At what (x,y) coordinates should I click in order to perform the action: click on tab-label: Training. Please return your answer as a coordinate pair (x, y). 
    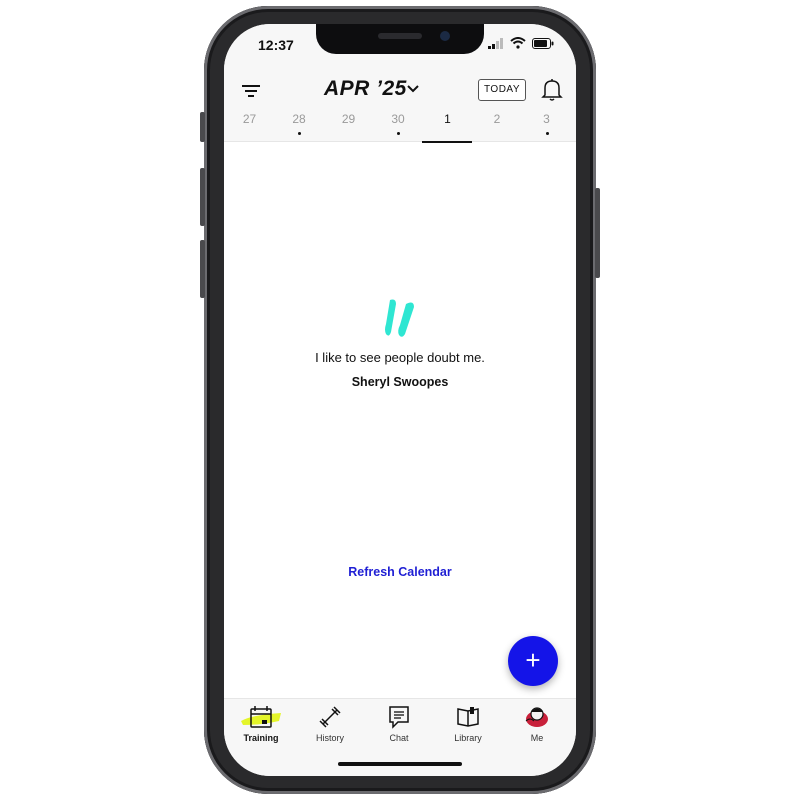
    Looking at the image, I should click on (261, 738).